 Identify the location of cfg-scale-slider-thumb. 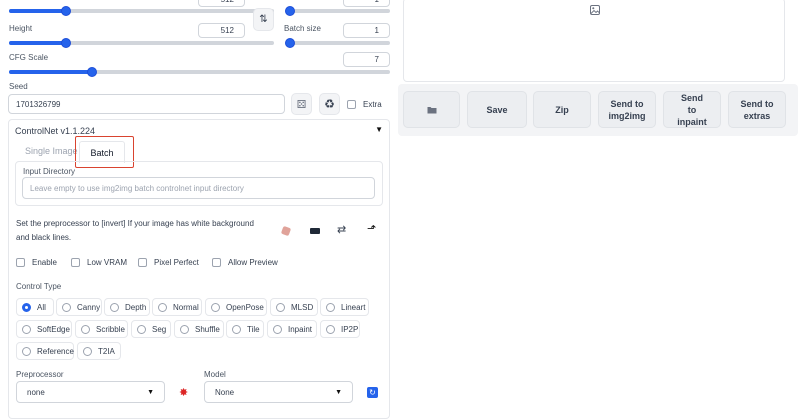
(92, 72).